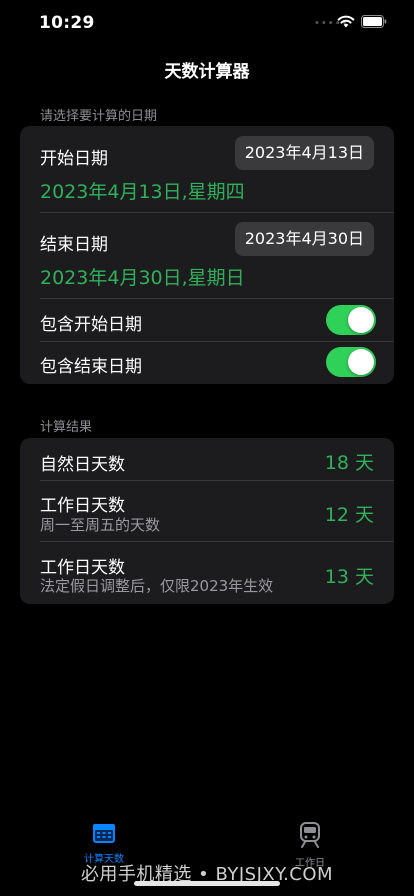 This screenshot has height=896, width=414. I want to click on start-date-picker: 2023年4月13日, so click(304, 153).